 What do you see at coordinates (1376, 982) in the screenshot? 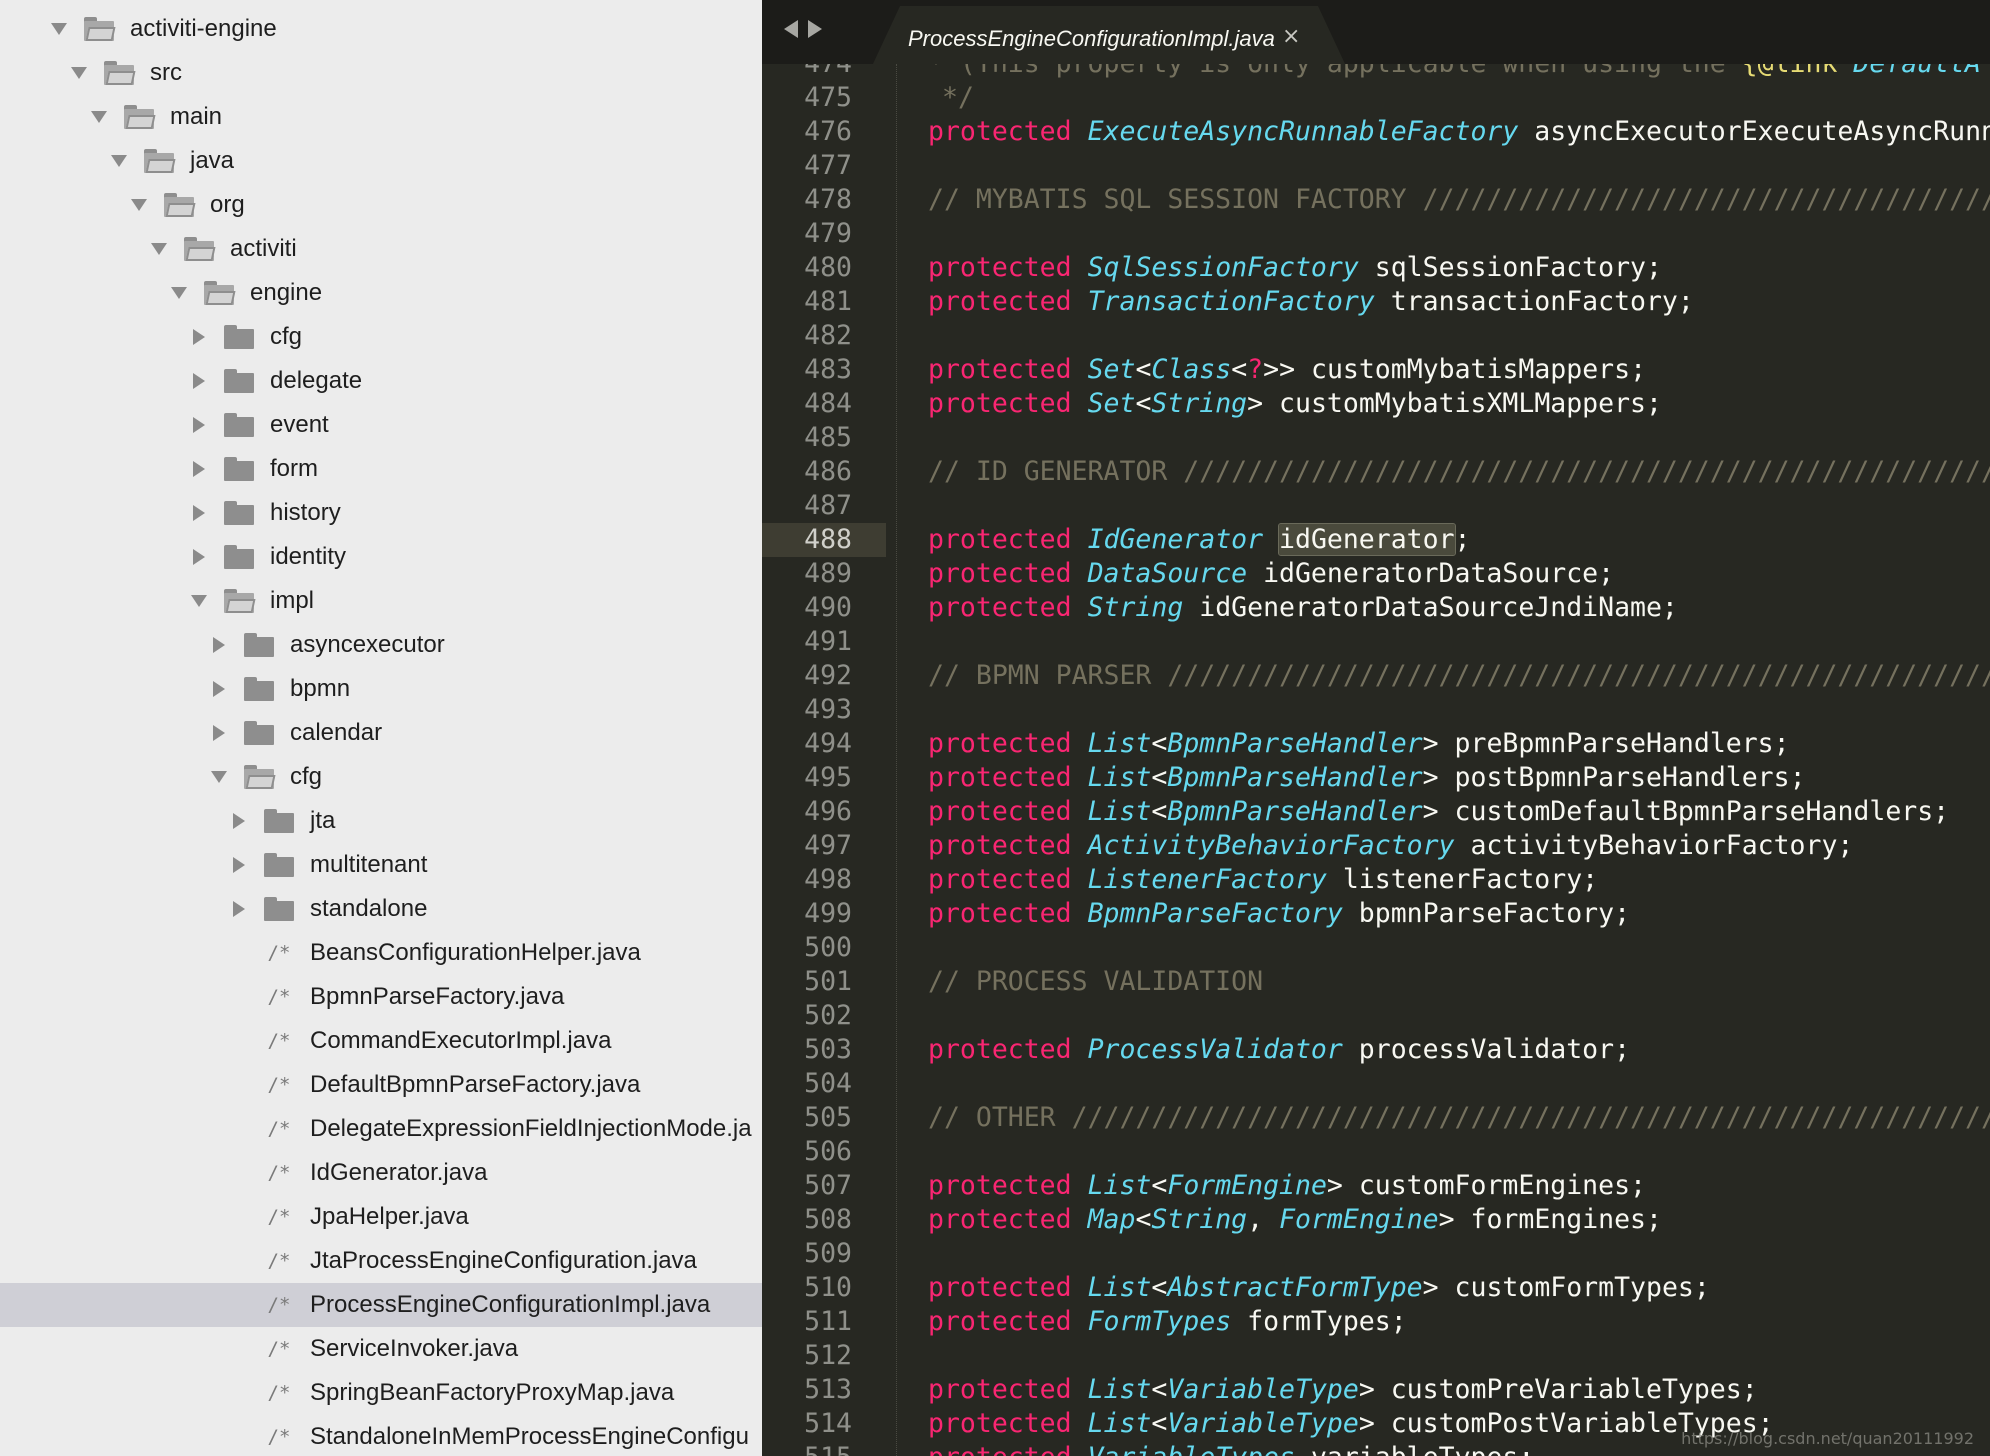
I see `code-line: 501 // PROCESS VALIDATION` at bounding box center [1376, 982].